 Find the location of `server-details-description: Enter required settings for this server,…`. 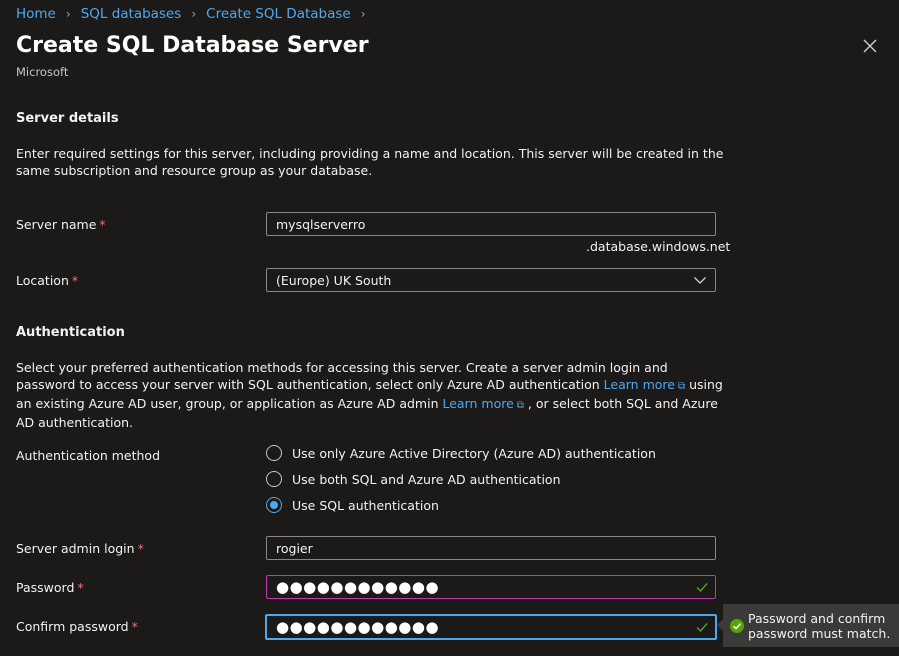

server-details-description: Enter required settings for this server,… is located at coordinates (370, 162).